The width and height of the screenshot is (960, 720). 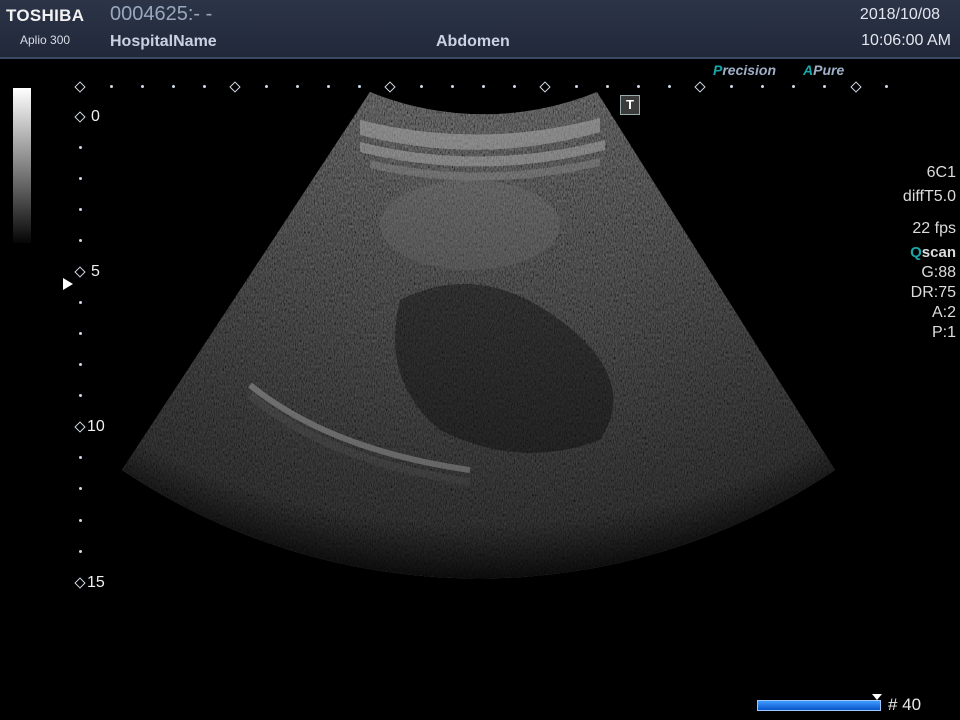 I want to click on depth-label: 15, so click(x=96, y=582).